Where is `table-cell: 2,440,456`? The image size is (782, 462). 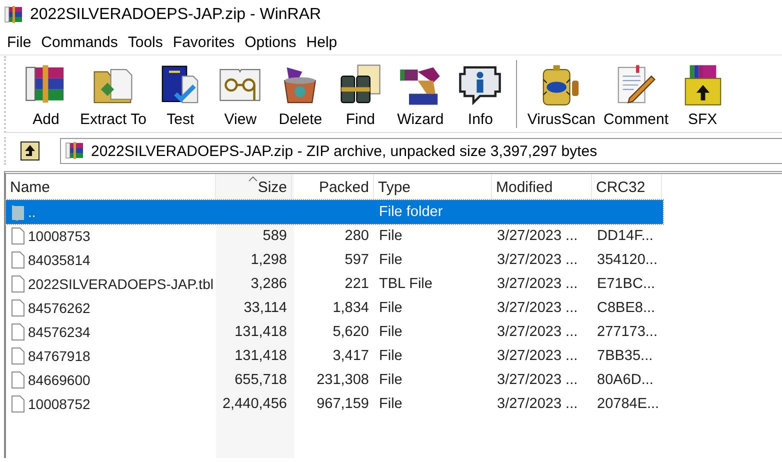
table-cell: 2,440,456 is located at coordinates (254, 404).